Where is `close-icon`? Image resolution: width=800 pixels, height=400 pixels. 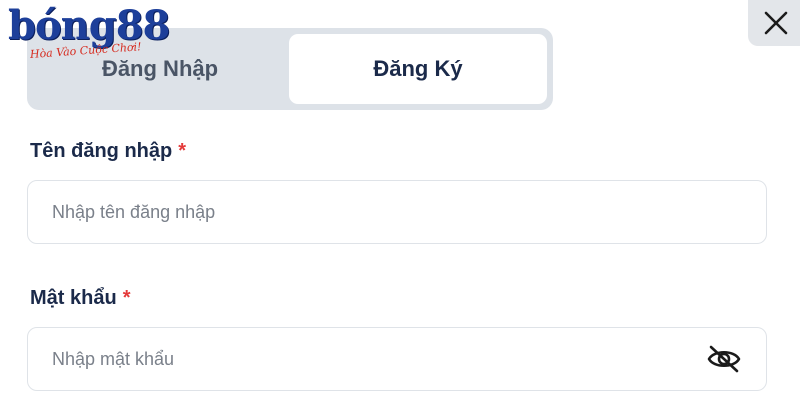 close-icon is located at coordinates (776, 23).